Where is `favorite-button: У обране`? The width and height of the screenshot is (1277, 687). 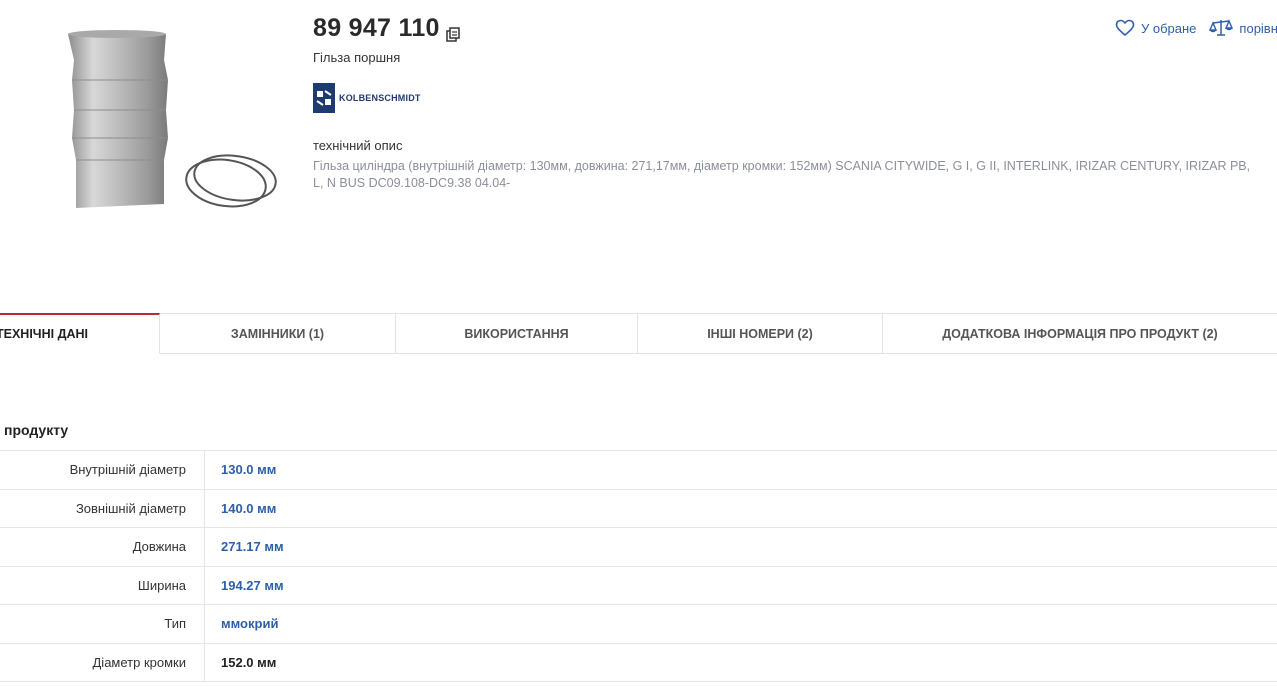 favorite-button: У обране is located at coordinates (1155, 28).